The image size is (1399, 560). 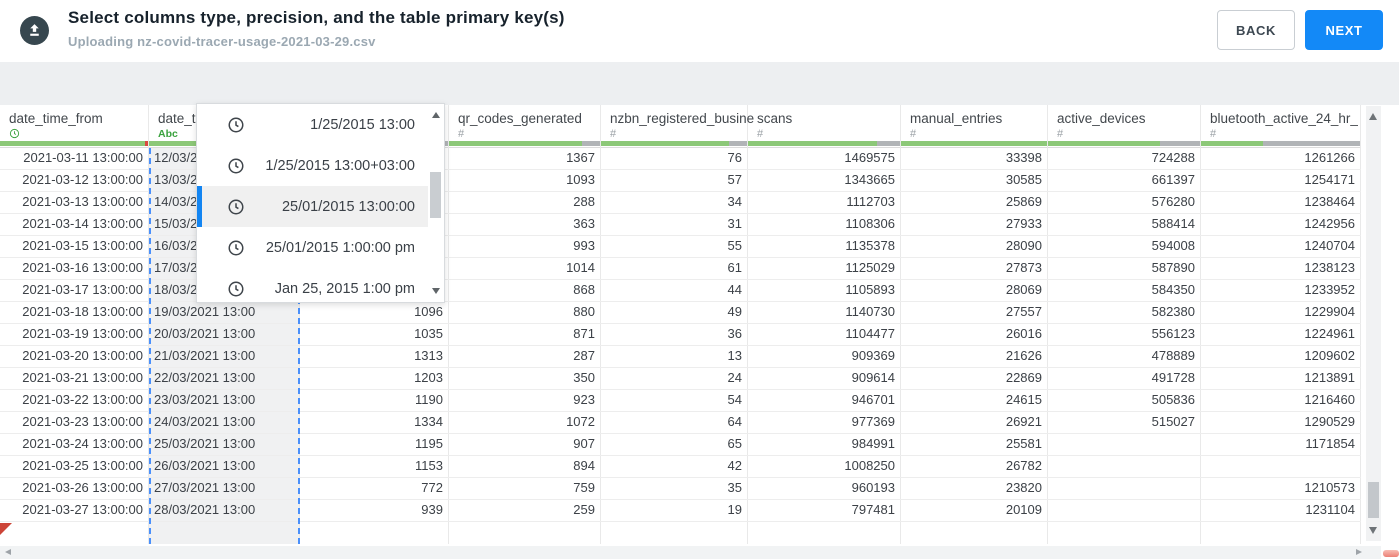 What do you see at coordinates (224, 510) in the screenshot?
I see `table-cell: 28/03/2021 13:00` at bounding box center [224, 510].